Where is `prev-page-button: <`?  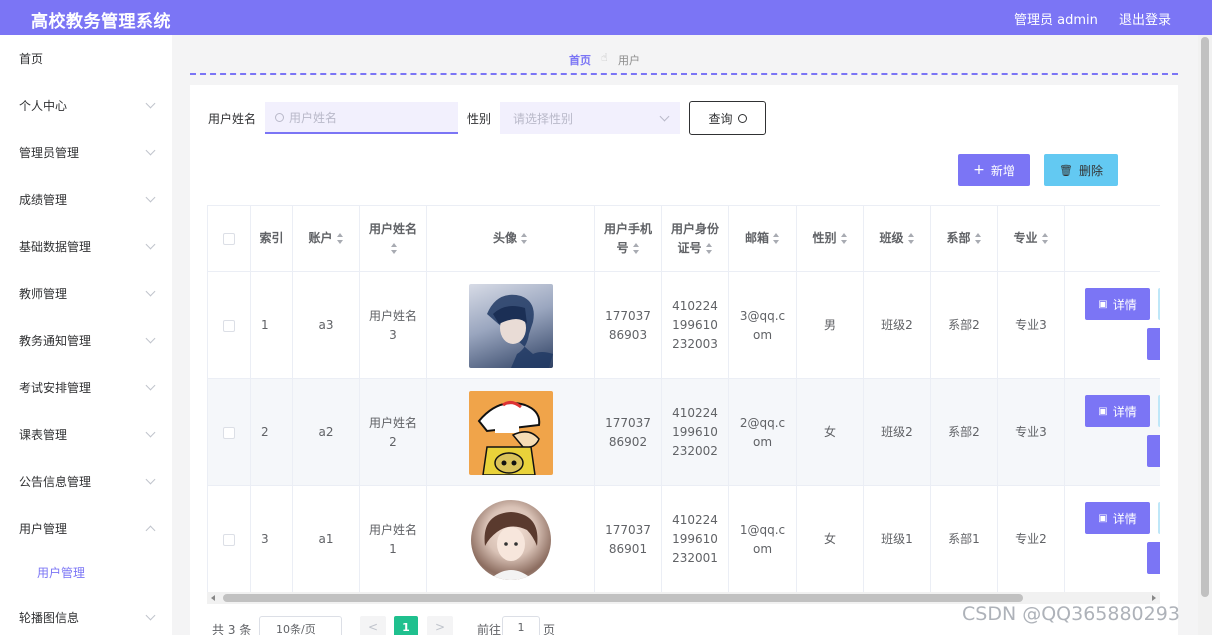 prev-page-button: < is located at coordinates (373, 625).